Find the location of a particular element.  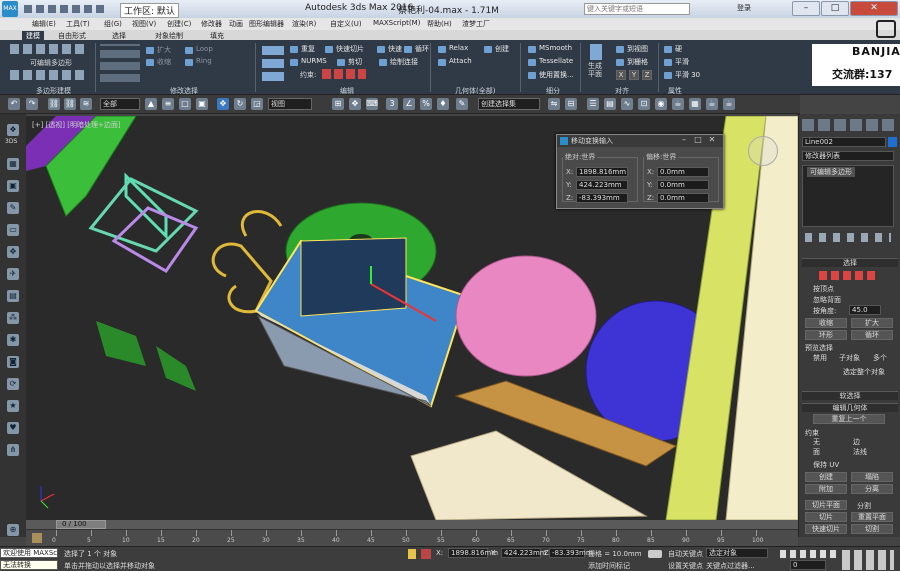

make-planar-icon is located at coordinates (596, 52).